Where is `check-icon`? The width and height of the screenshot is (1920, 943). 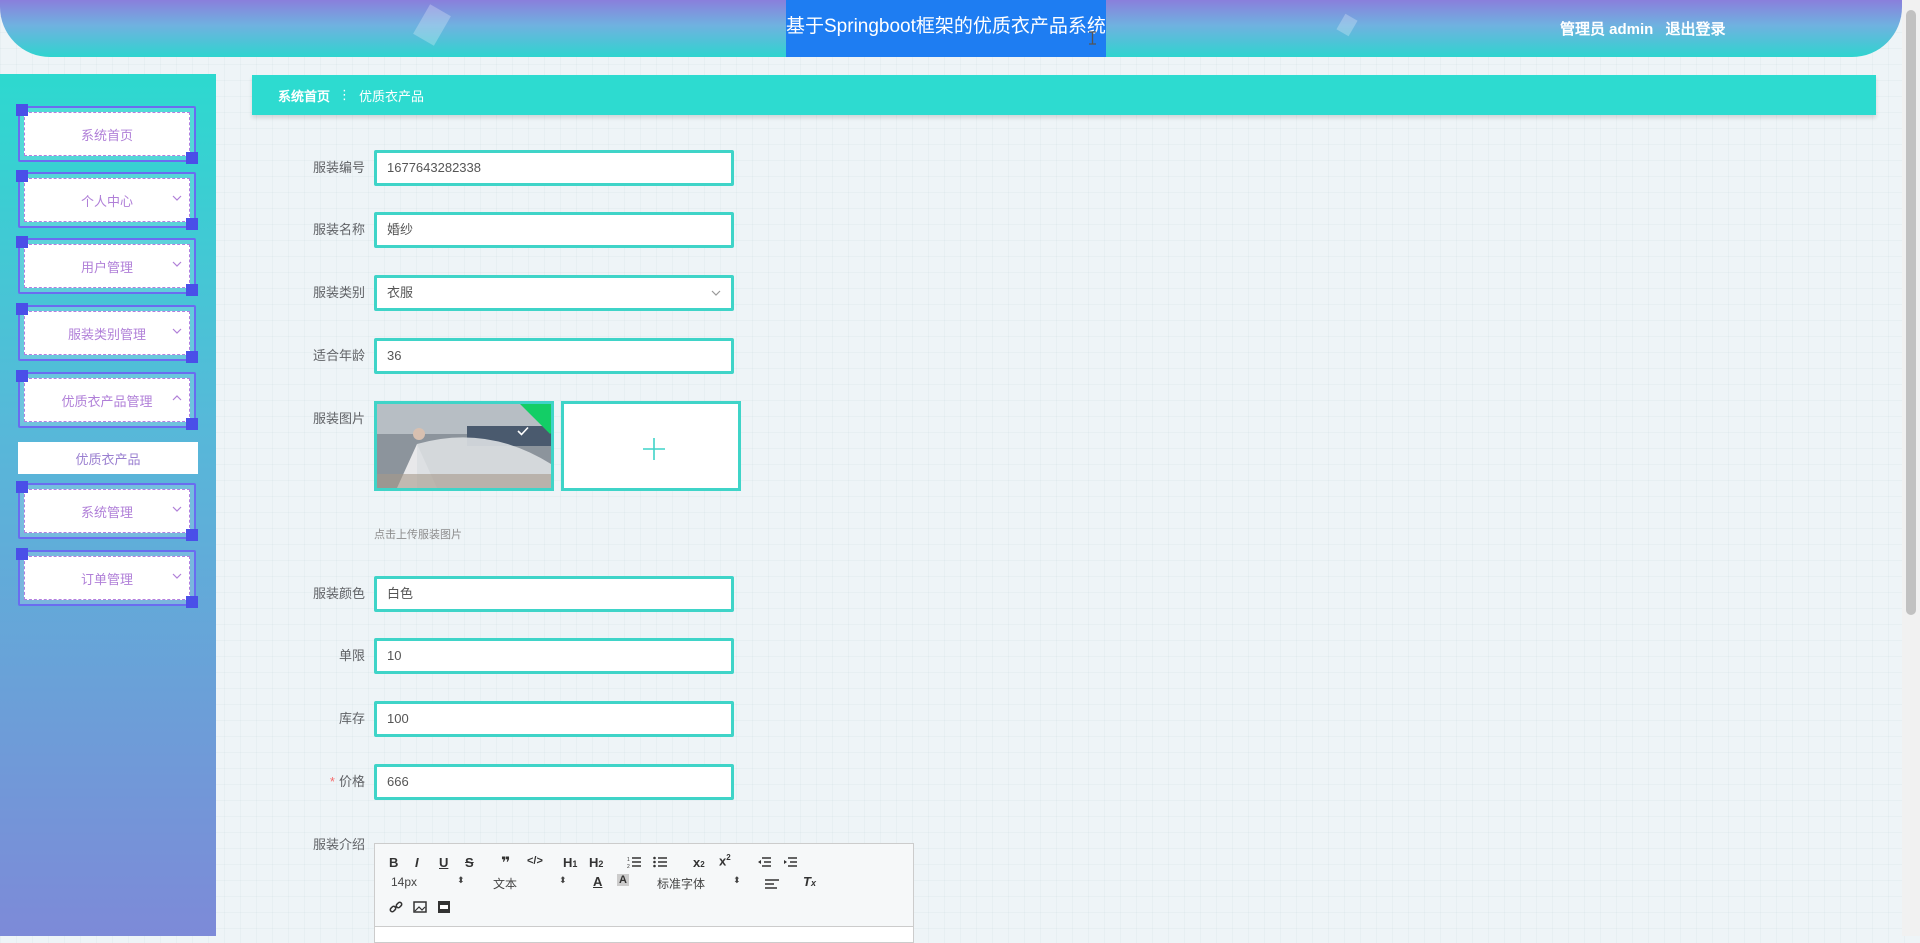
check-icon is located at coordinates (523, 431).